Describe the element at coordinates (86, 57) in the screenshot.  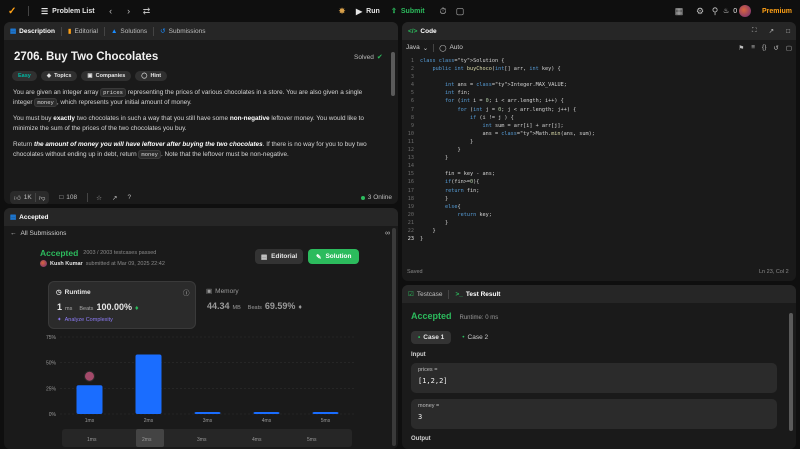
I see `problem-title: 2706. Buy Two Chocolates` at that location.